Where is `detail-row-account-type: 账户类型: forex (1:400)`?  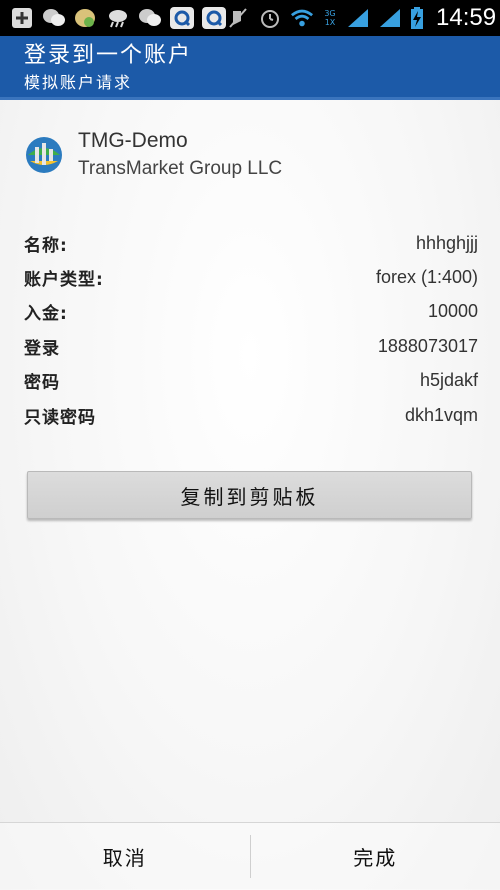
detail-row-account-type: 账户类型: forex (1:400) is located at coordinates (251, 277).